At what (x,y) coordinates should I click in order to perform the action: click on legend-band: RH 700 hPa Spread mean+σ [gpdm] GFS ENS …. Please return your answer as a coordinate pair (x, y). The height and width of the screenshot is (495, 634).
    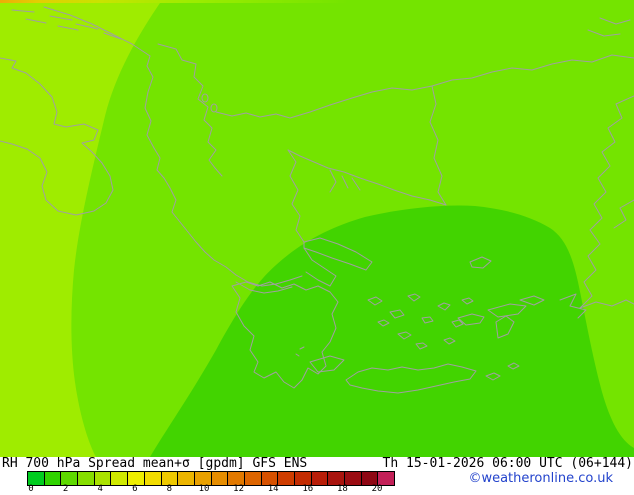
    Looking at the image, I should click on (317, 475).